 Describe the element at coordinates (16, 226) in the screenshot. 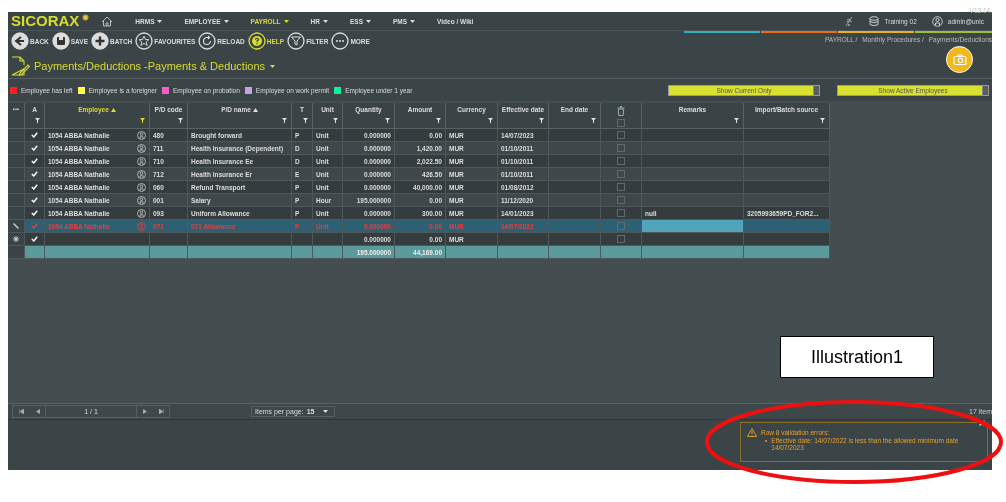

I see `pencil-icon` at that location.